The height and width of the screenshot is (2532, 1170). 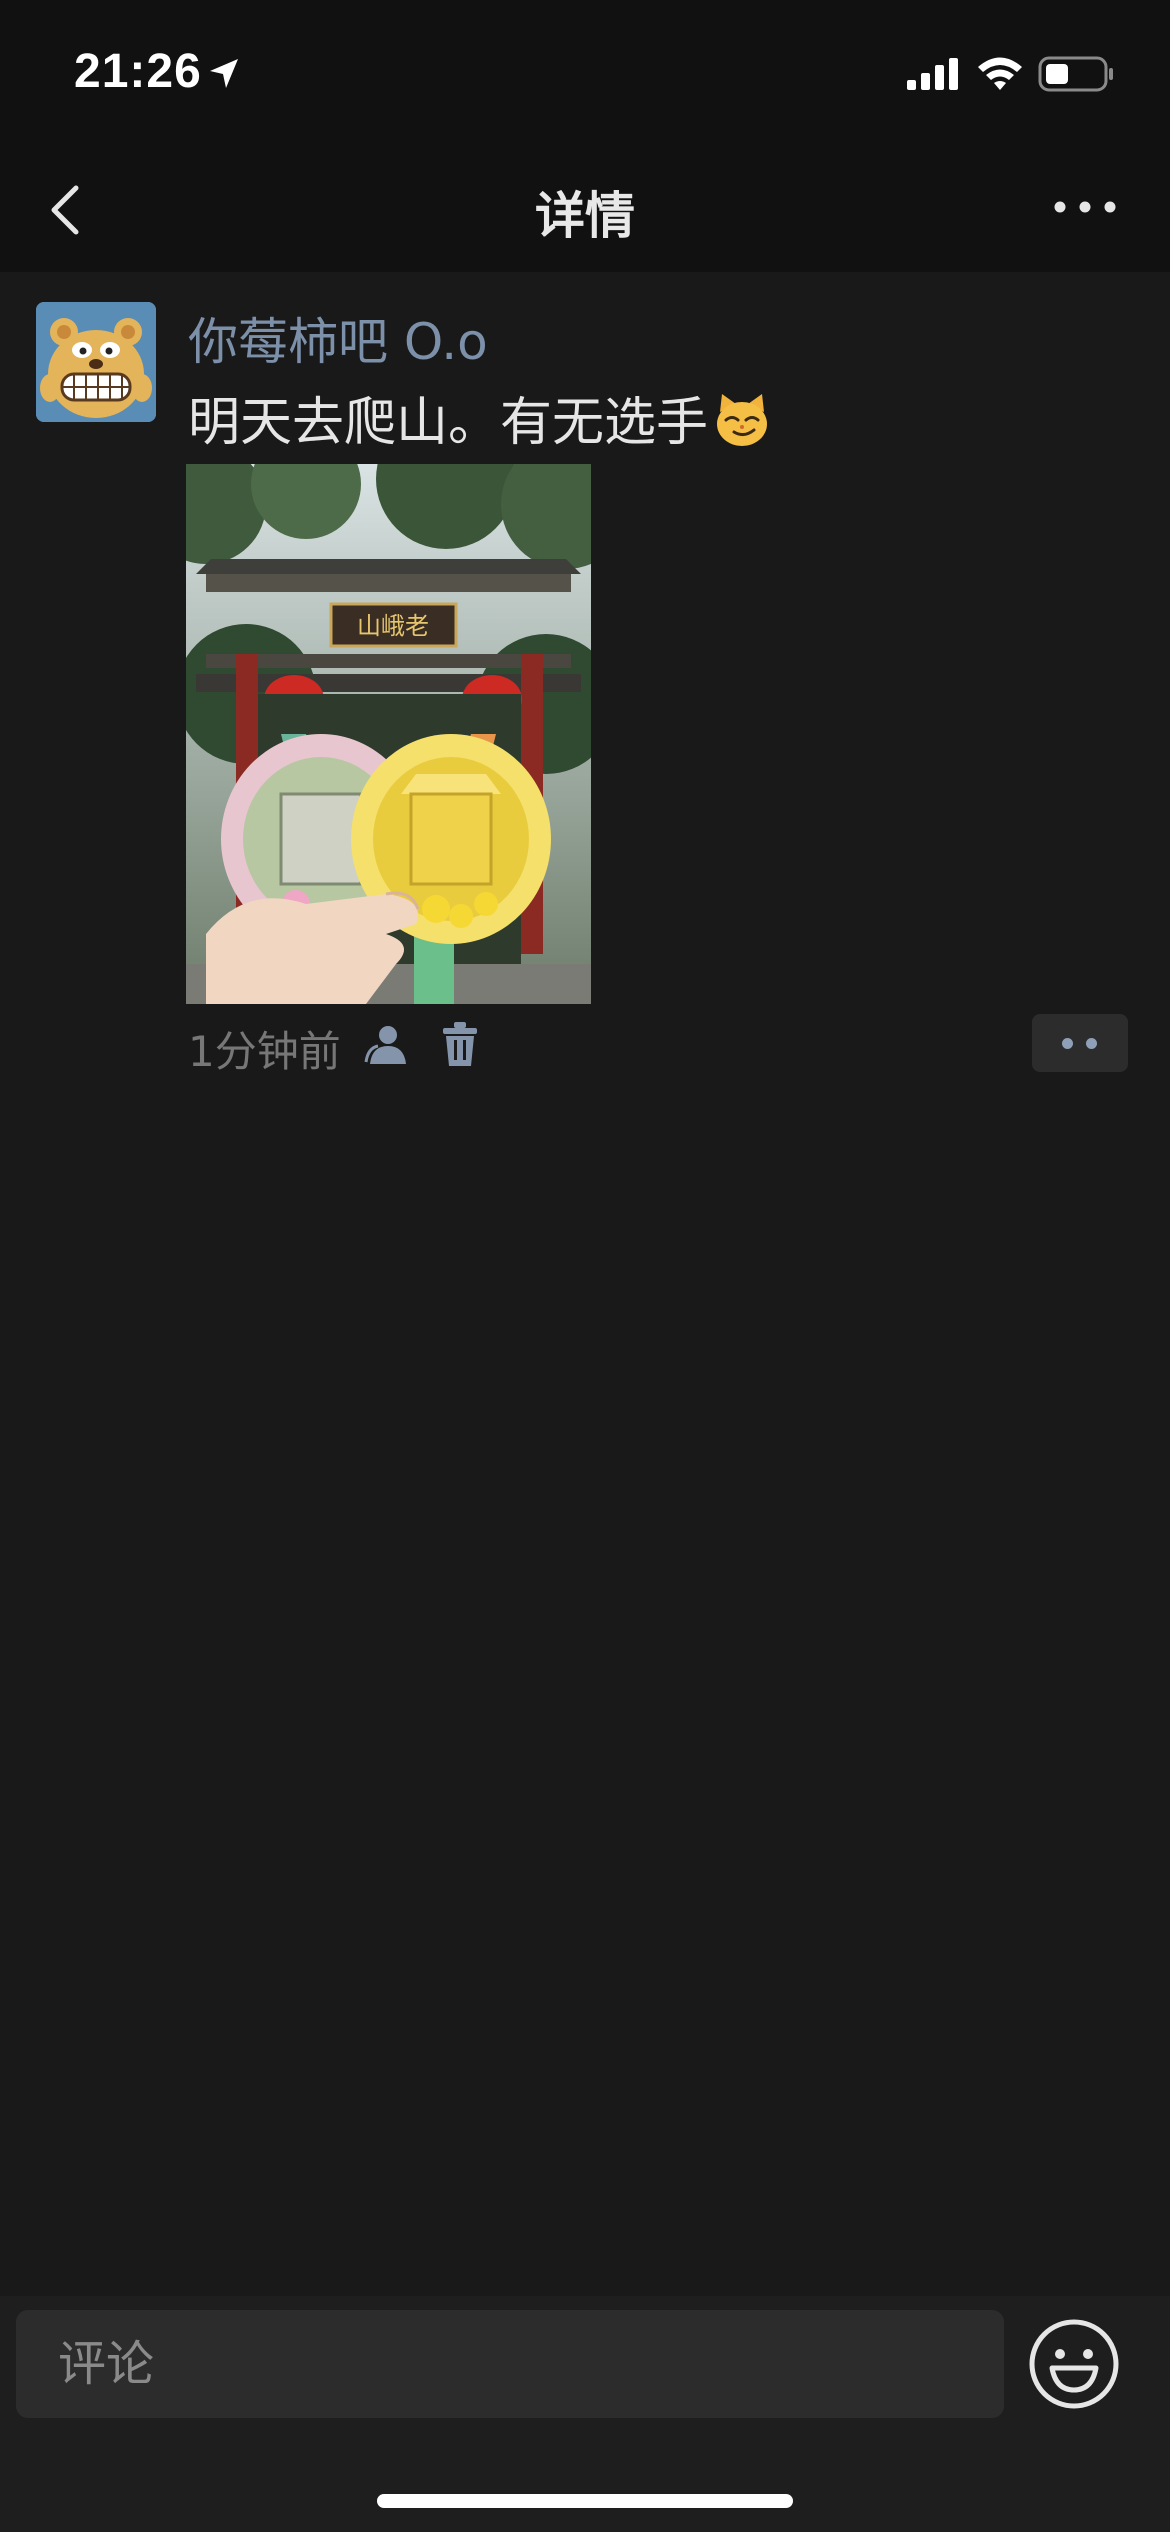 I want to click on cellular-signal-icon, so click(x=932, y=74).